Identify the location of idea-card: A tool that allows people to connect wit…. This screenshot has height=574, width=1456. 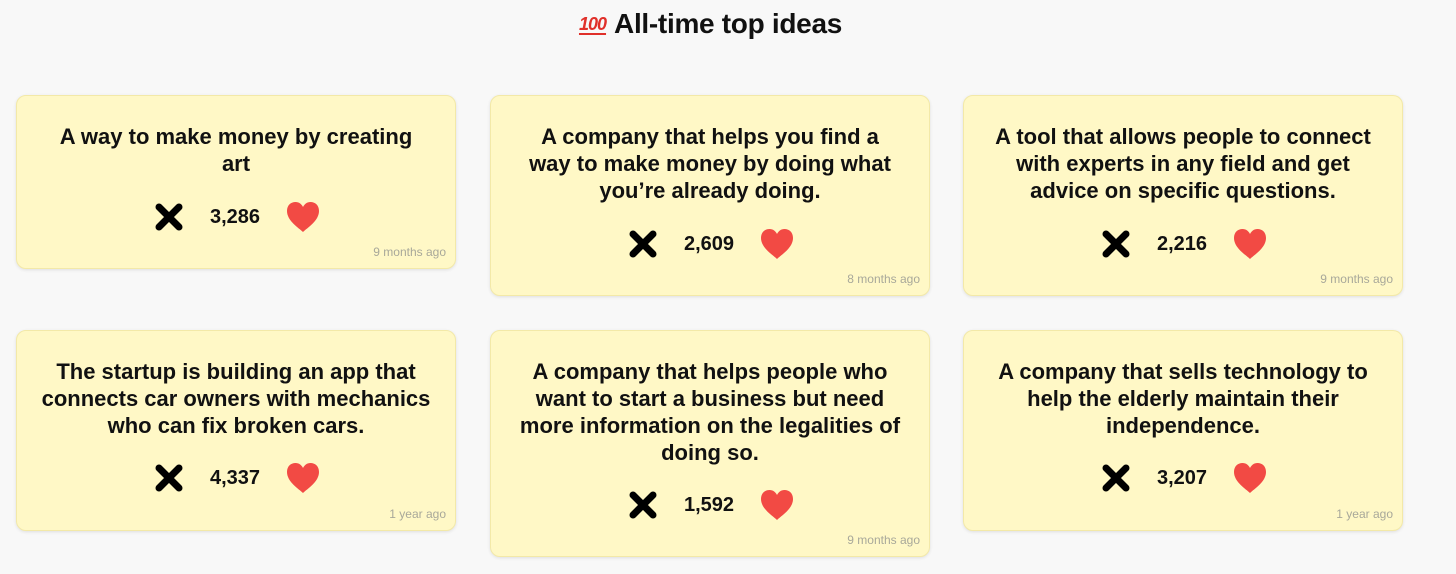
(1183, 195).